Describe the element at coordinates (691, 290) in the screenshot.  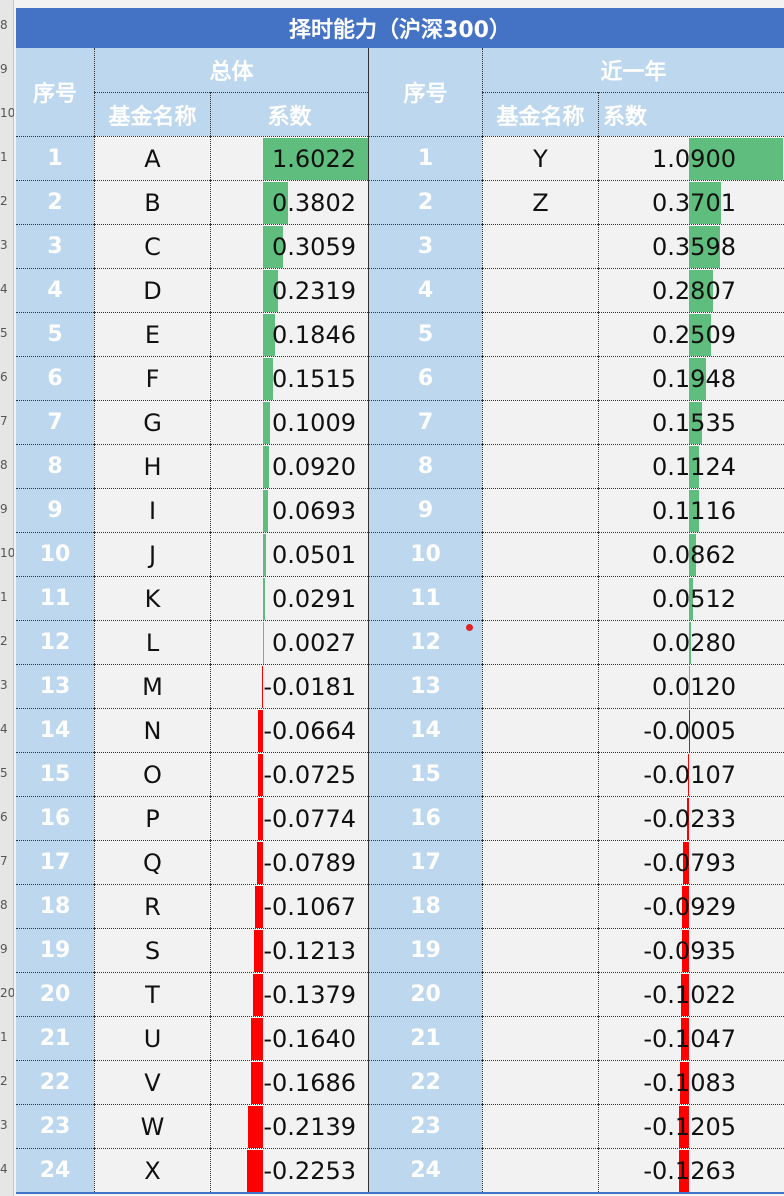
I see `coef-cell-recent: 0.2807` at that location.